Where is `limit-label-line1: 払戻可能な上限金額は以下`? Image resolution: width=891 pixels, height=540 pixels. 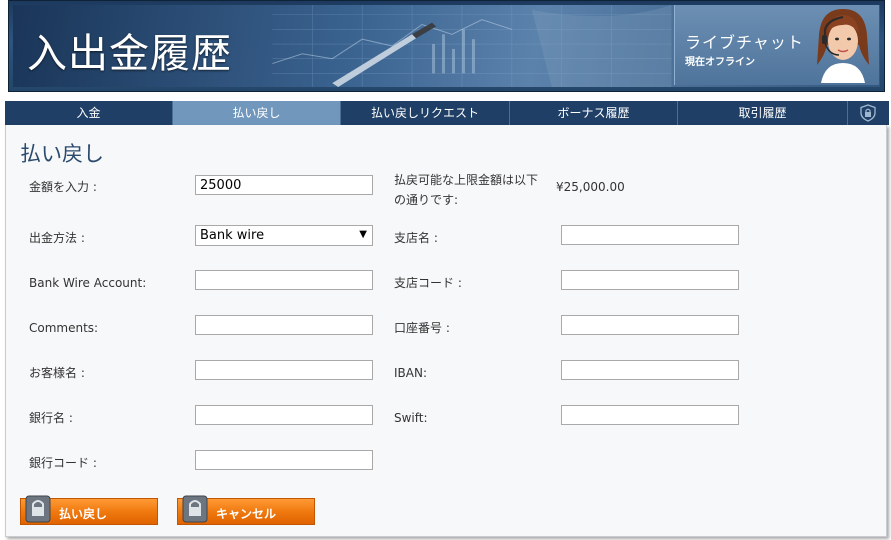
limit-label-line1: 払戻可能な上限金額は以下 is located at coordinates (466, 180).